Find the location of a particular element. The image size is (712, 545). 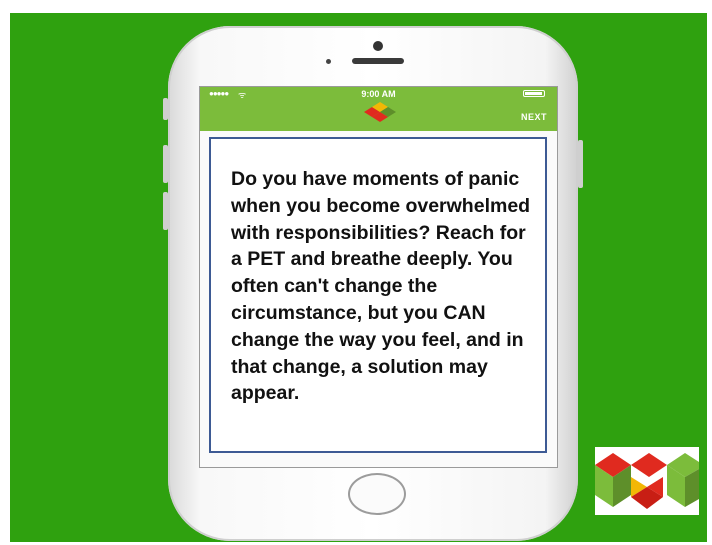

next-button: NEXT is located at coordinates (534, 117).